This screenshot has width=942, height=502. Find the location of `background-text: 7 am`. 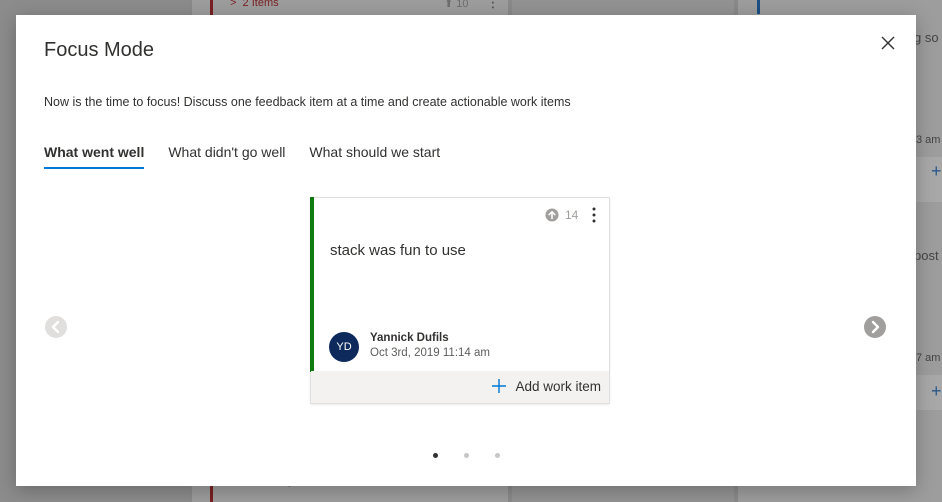

background-text: 7 am is located at coordinates (928, 358).